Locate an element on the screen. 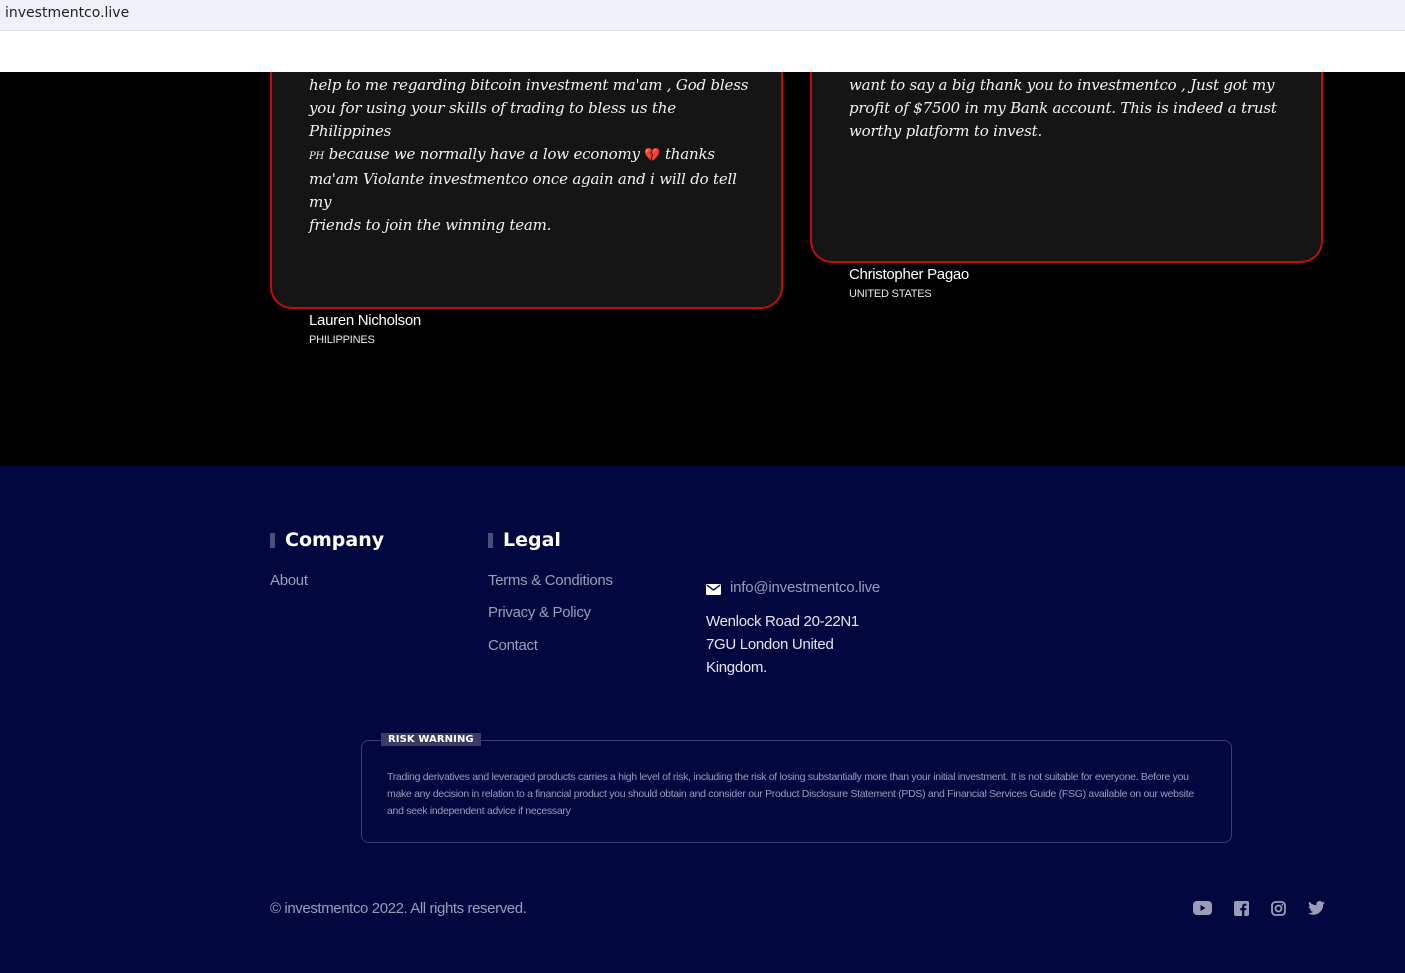 The height and width of the screenshot is (973, 1405). testimonial-author: Lauren Nicholson is located at coordinates (365, 320).